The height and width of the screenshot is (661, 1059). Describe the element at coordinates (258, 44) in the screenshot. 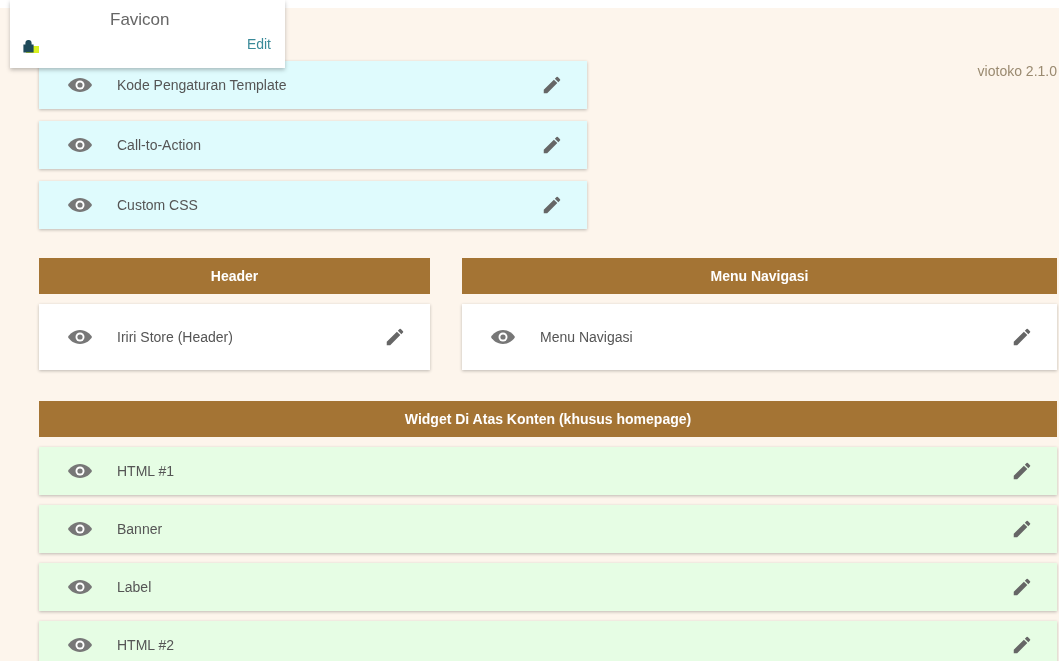

I see `edit-link: Edit` at that location.